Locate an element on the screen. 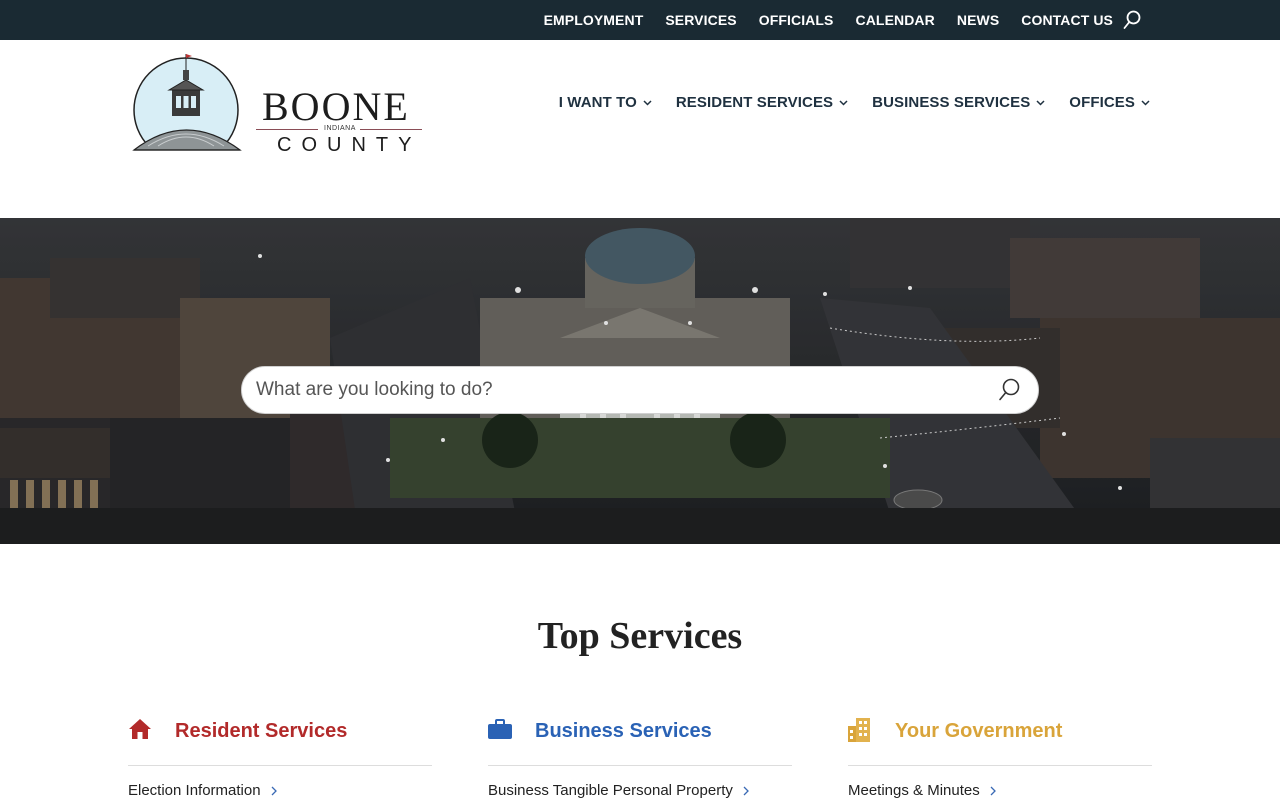 The height and width of the screenshot is (800, 1280). building-icon is located at coordinates (860, 732).